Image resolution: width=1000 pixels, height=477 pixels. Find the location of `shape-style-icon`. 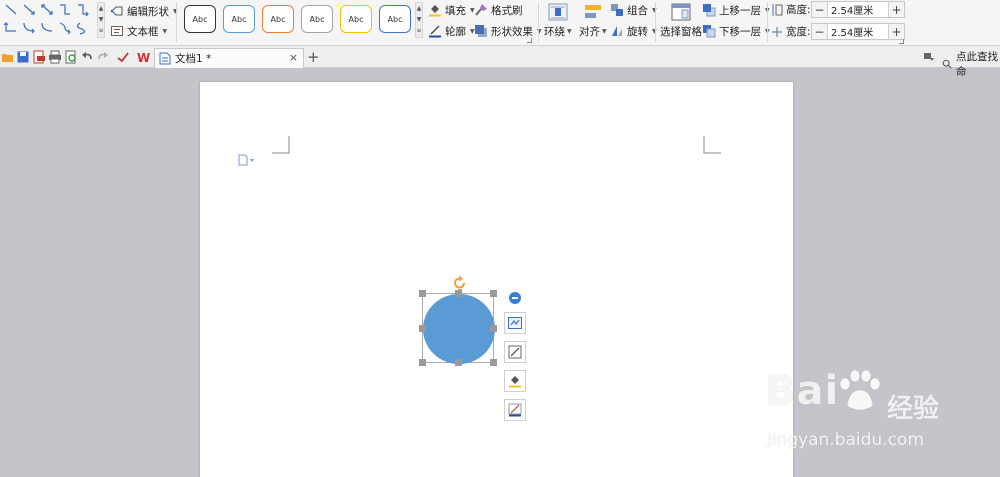

shape-style-icon is located at coordinates (515, 352).